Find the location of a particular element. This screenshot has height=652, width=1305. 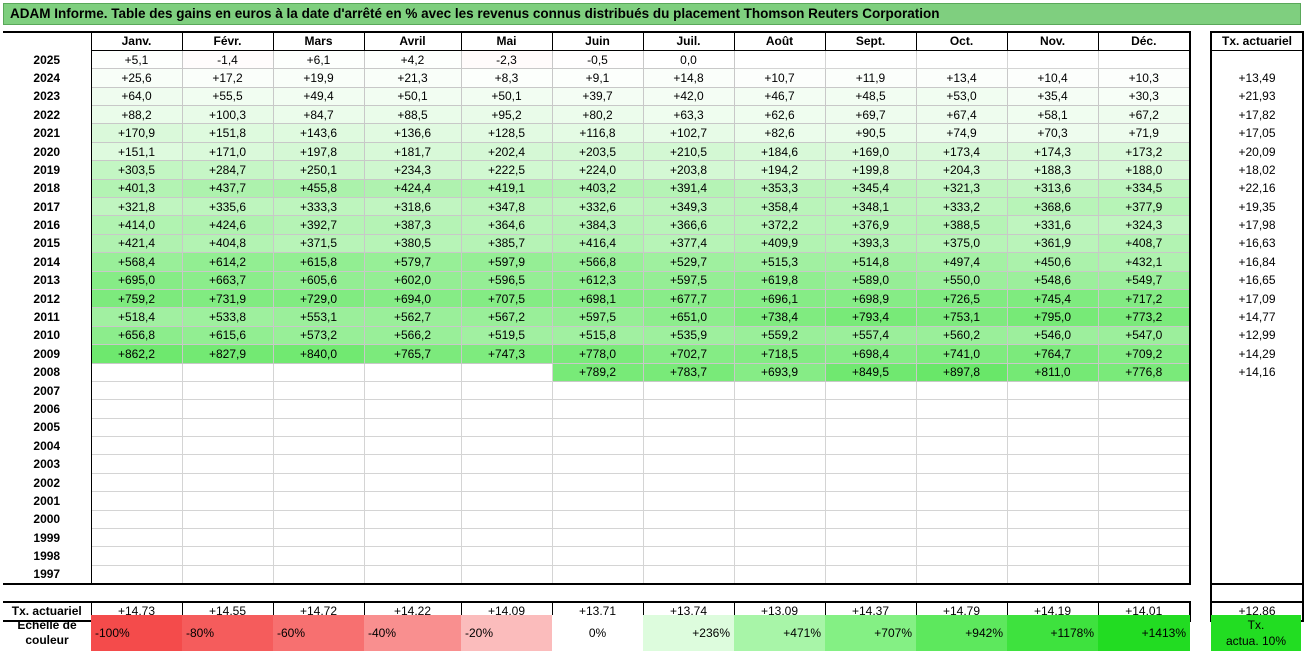

month-header-9: Sept. is located at coordinates (870, 41).